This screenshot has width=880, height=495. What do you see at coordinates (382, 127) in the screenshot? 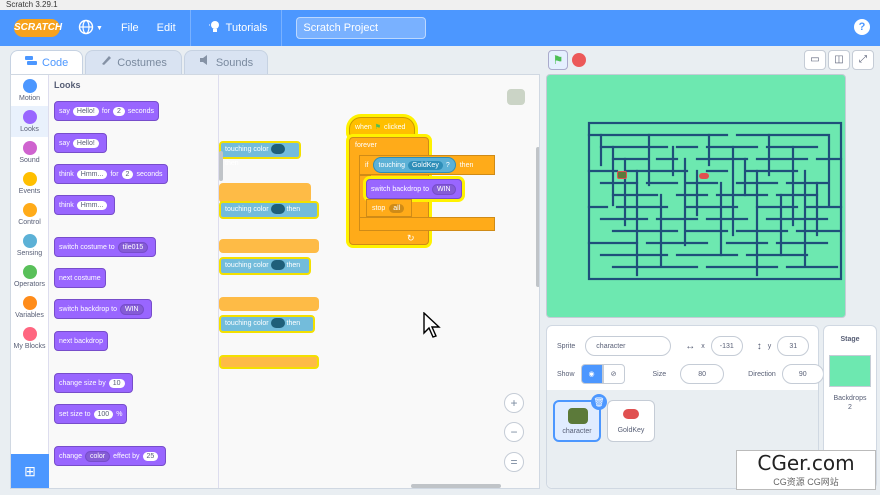
I see `when-flag-clicked-block: when ⚑ clicked` at bounding box center [382, 127].